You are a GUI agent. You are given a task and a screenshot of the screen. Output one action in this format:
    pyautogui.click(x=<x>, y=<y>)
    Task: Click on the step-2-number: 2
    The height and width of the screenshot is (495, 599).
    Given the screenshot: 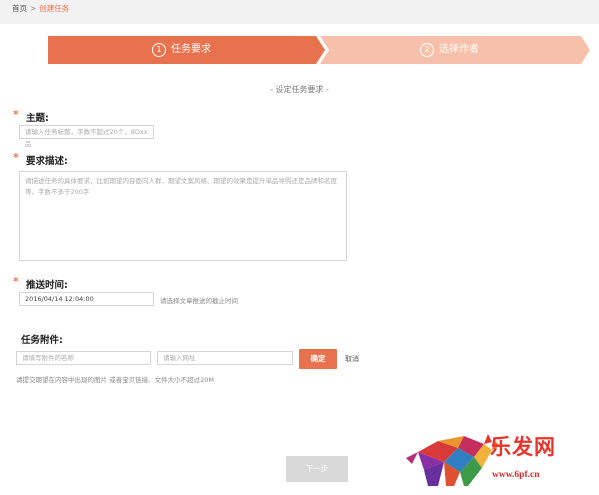 What is the action you would take?
    pyautogui.click(x=427, y=50)
    